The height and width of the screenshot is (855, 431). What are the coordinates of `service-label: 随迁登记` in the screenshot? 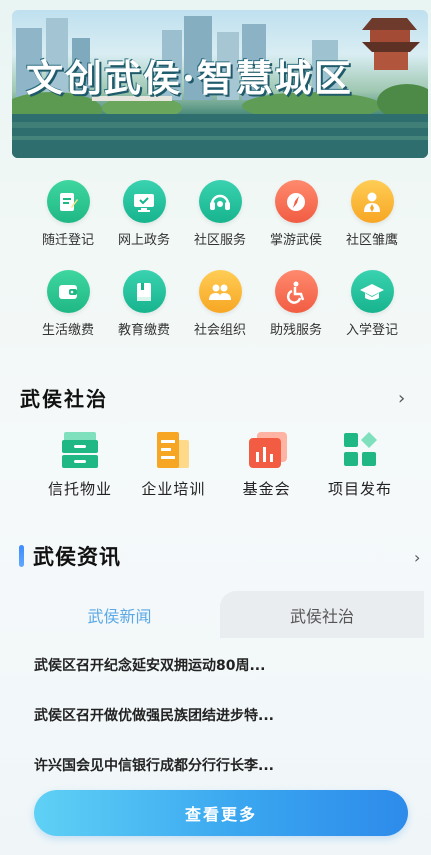 It's located at (67, 240).